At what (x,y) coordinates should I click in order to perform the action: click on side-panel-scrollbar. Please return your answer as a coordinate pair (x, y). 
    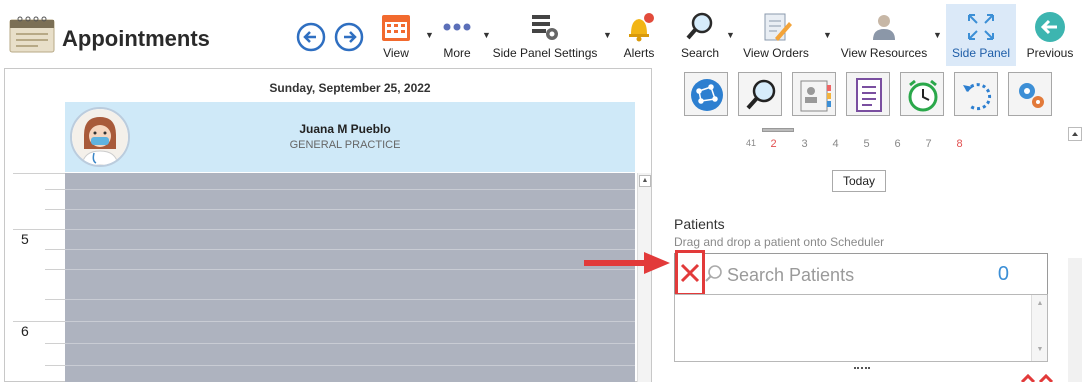
    Looking at the image, I should click on (1075, 320).